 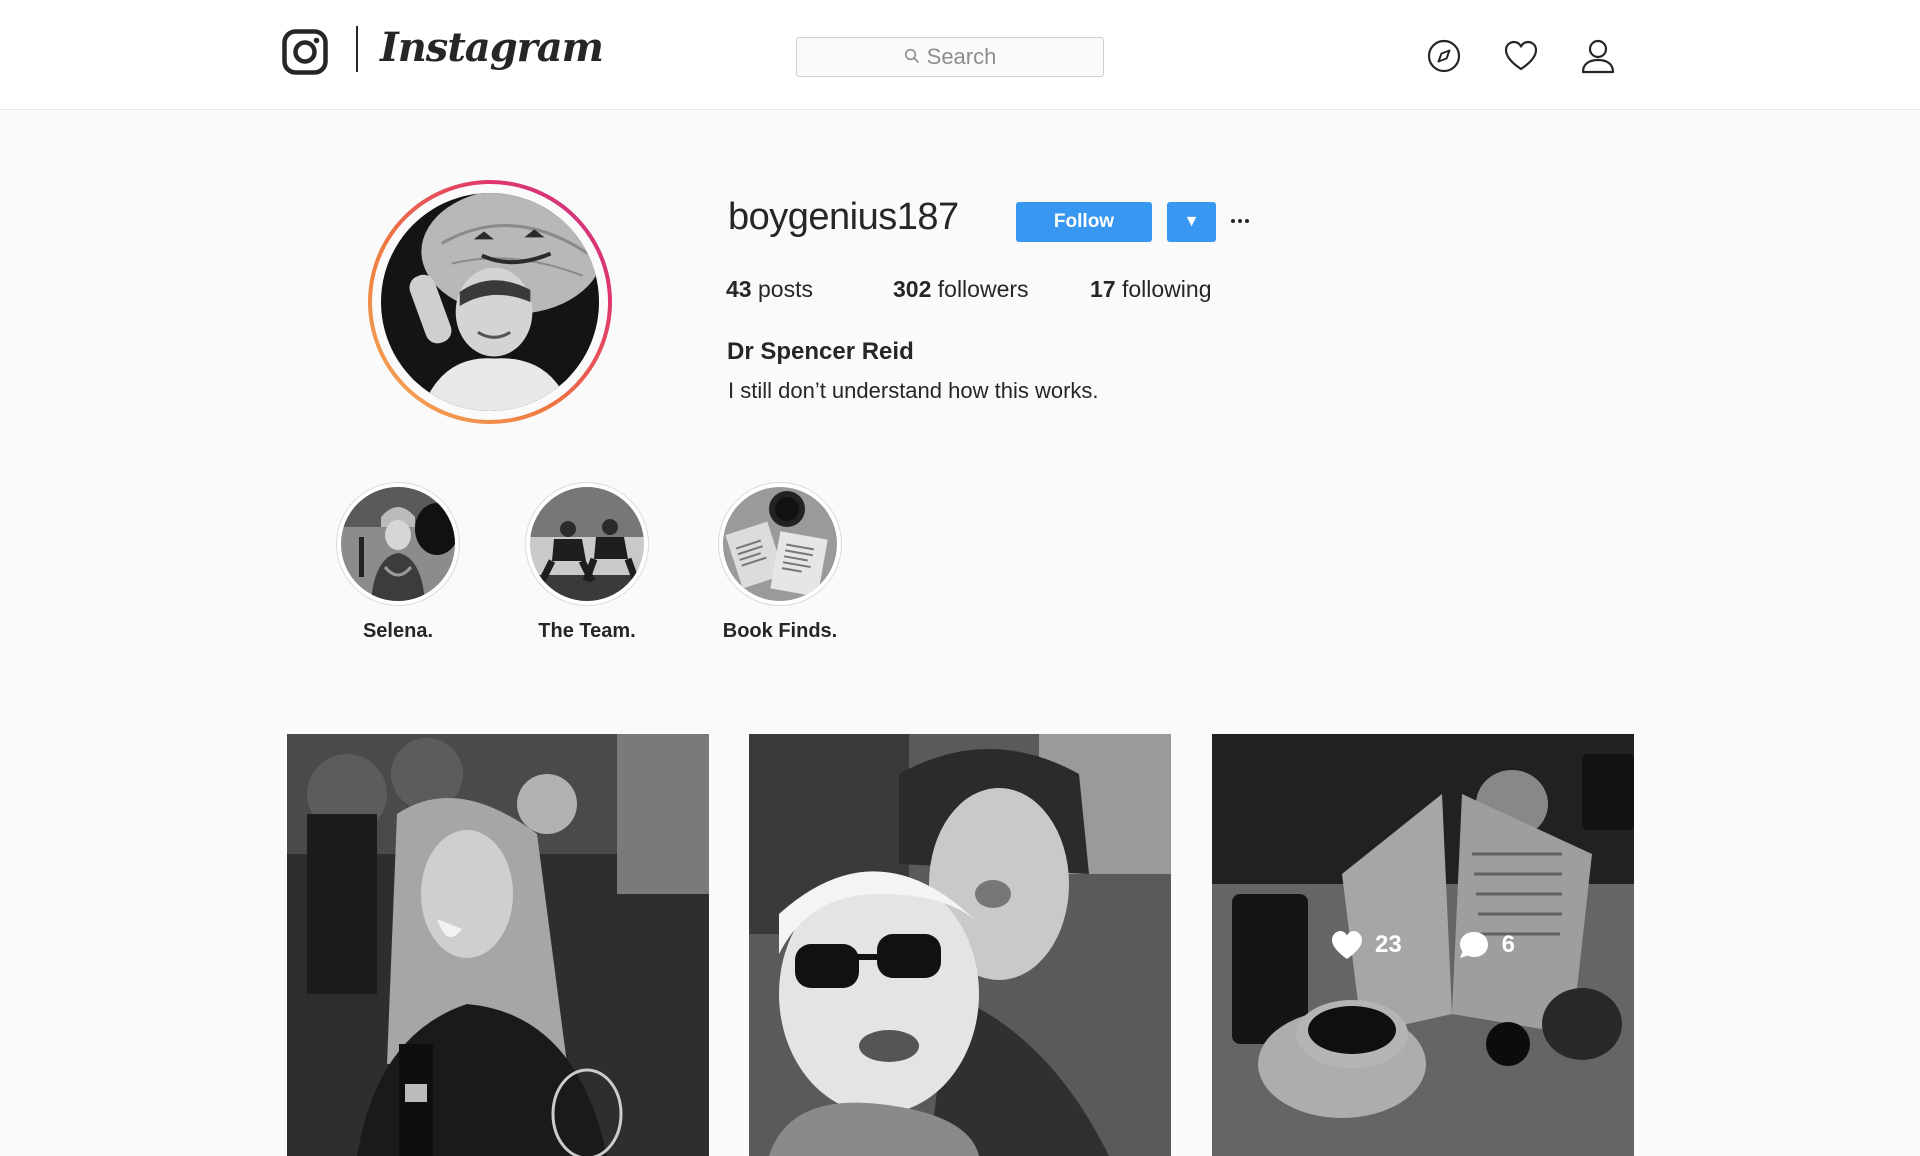 I want to click on avatar-photo, so click(x=490, y=302).